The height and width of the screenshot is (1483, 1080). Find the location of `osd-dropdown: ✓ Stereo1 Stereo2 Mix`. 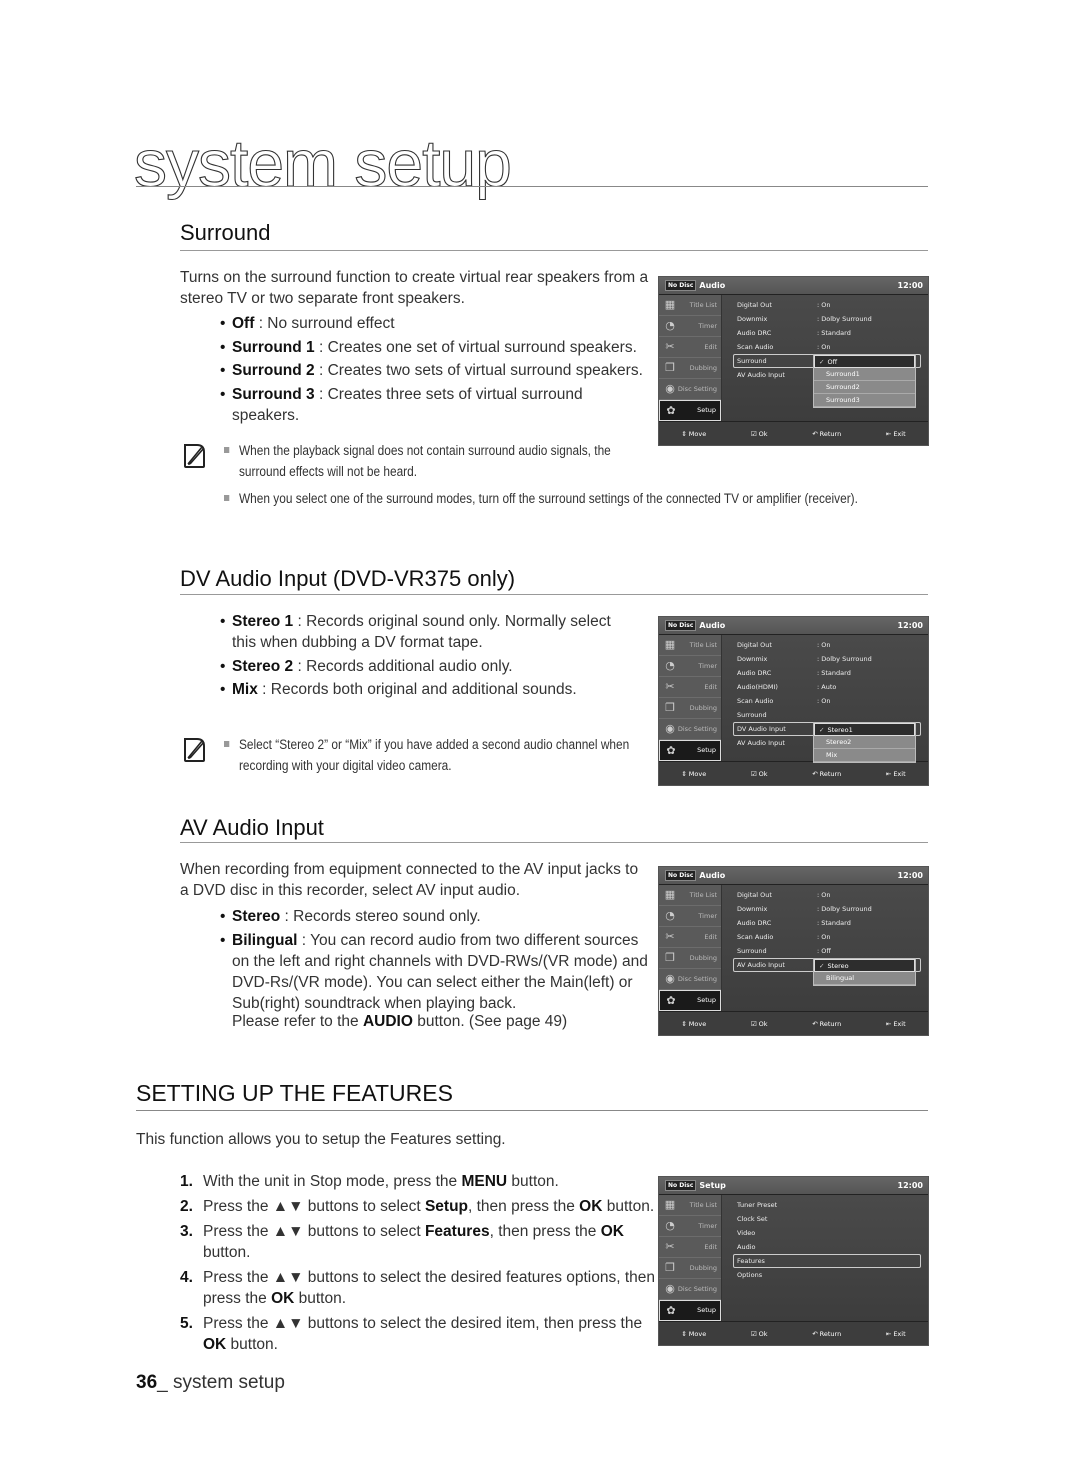

osd-dropdown: ✓ Stereo1 Stereo2 Mix is located at coordinates (864, 742).